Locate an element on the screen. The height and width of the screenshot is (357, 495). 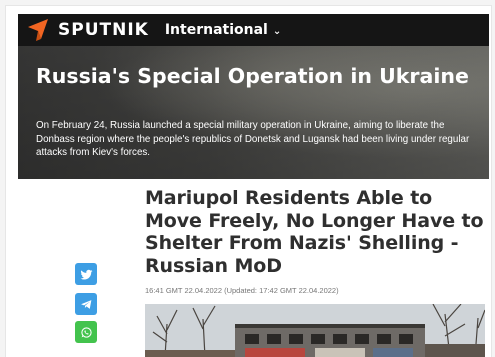
site-header: SPUTNIK International ⌄ is located at coordinates (253, 30).